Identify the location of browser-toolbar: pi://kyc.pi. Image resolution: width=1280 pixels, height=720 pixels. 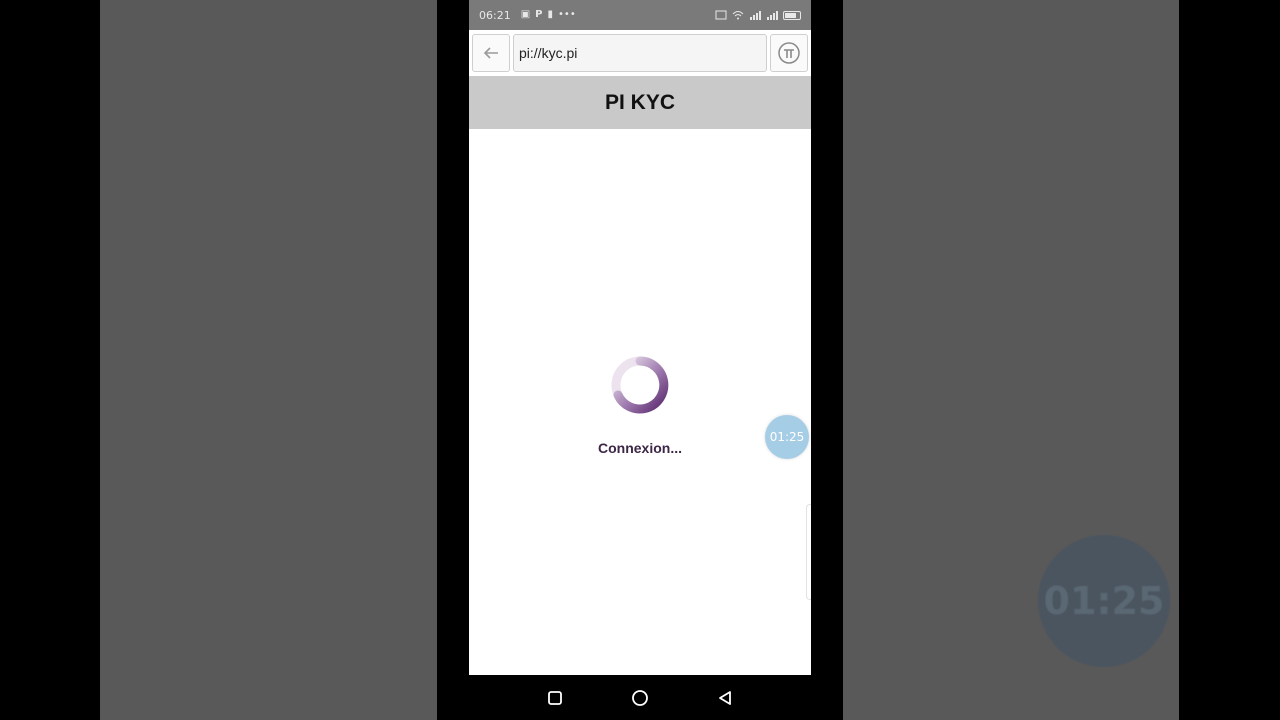
(640, 53).